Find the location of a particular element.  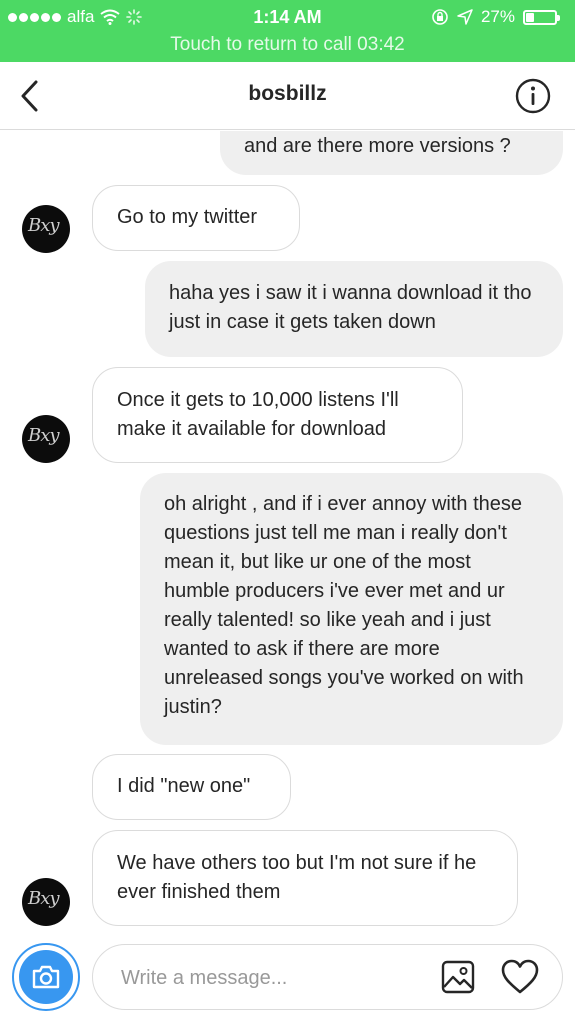

battery-icon is located at coordinates (541, 17).